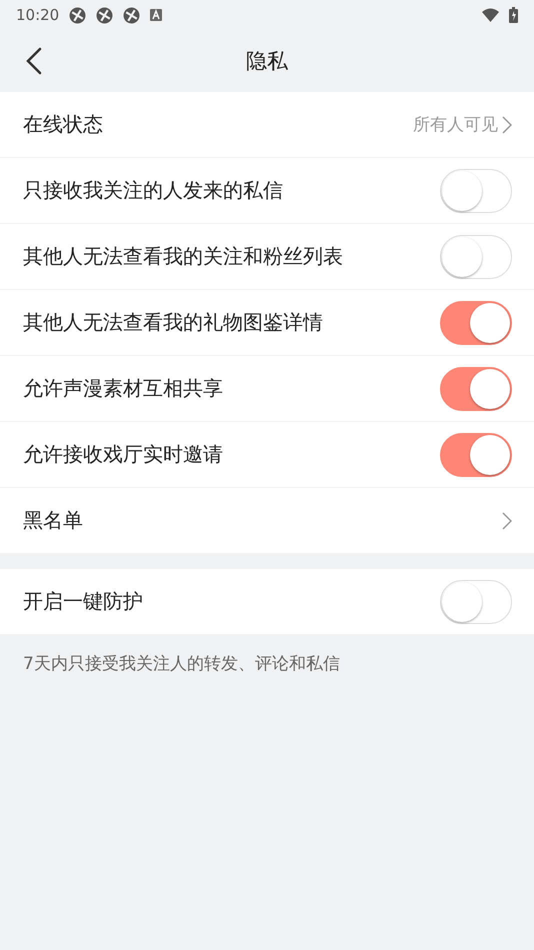  I want to click on settings-row: 在线状态 所有人可见, so click(267, 125).